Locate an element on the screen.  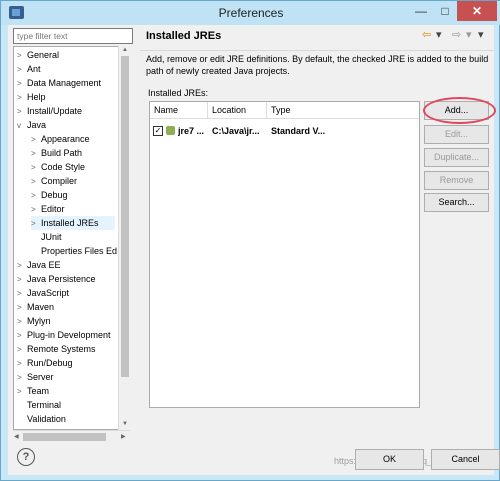
tree-item-label: Plug-in Development is located at coordinates (69, 335).